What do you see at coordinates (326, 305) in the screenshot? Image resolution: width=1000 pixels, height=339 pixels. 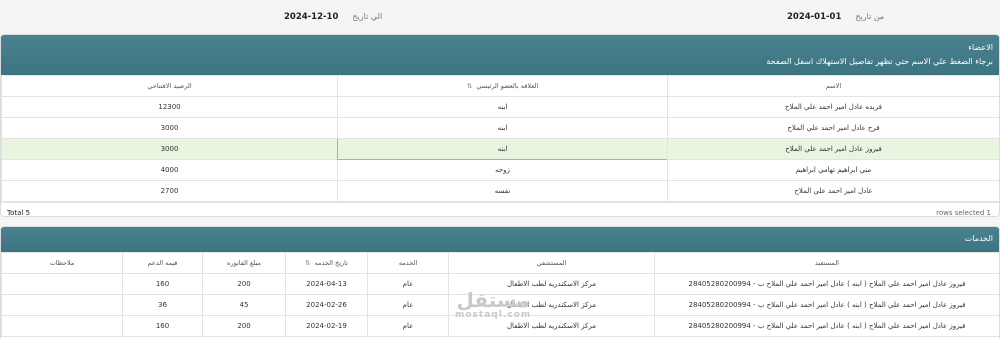 I see `service-date: 2024-02-26` at bounding box center [326, 305].